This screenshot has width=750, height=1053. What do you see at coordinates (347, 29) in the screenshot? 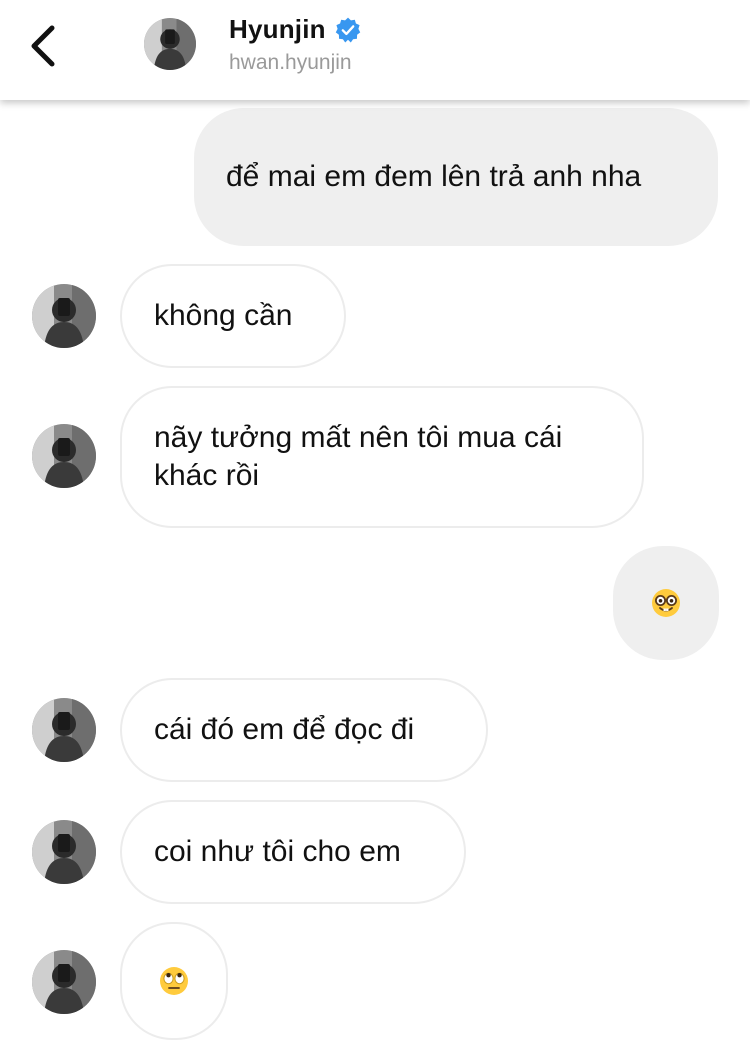
I see `verified-badge-icon` at bounding box center [347, 29].